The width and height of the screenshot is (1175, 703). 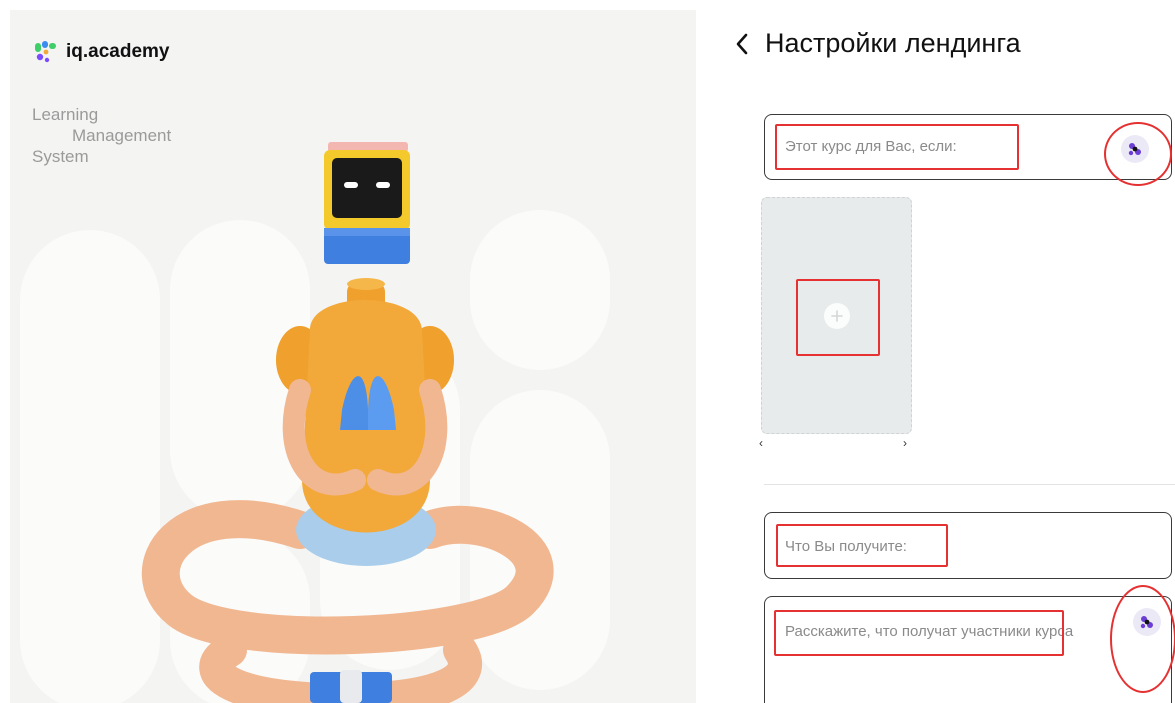 I want to click on page-header: Настройки лендинга, so click(x=877, y=43).